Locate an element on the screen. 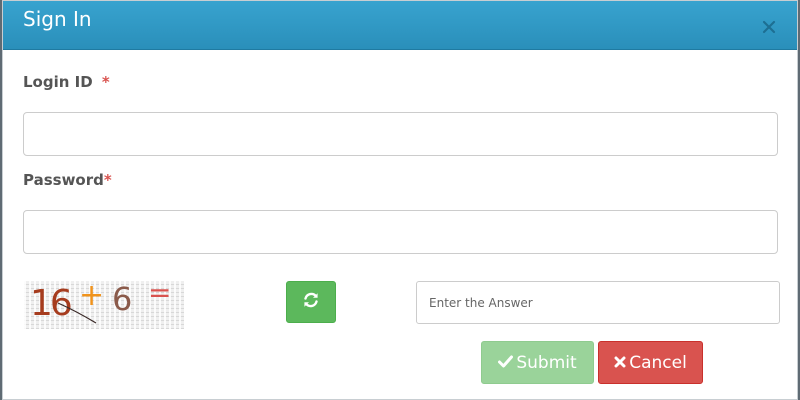  submit-button: Submit is located at coordinates (537, 362).